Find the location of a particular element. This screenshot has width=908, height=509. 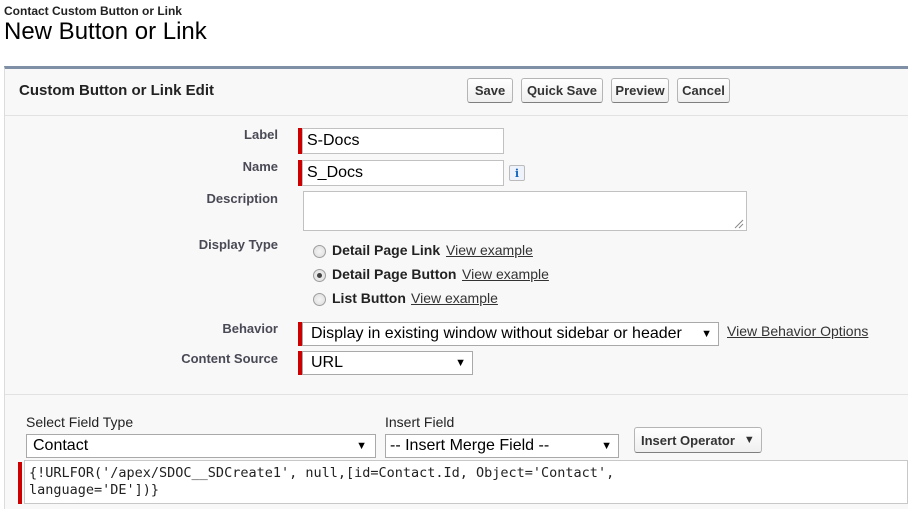

page-title: New Button or Link is located at coordinates (105, 31).